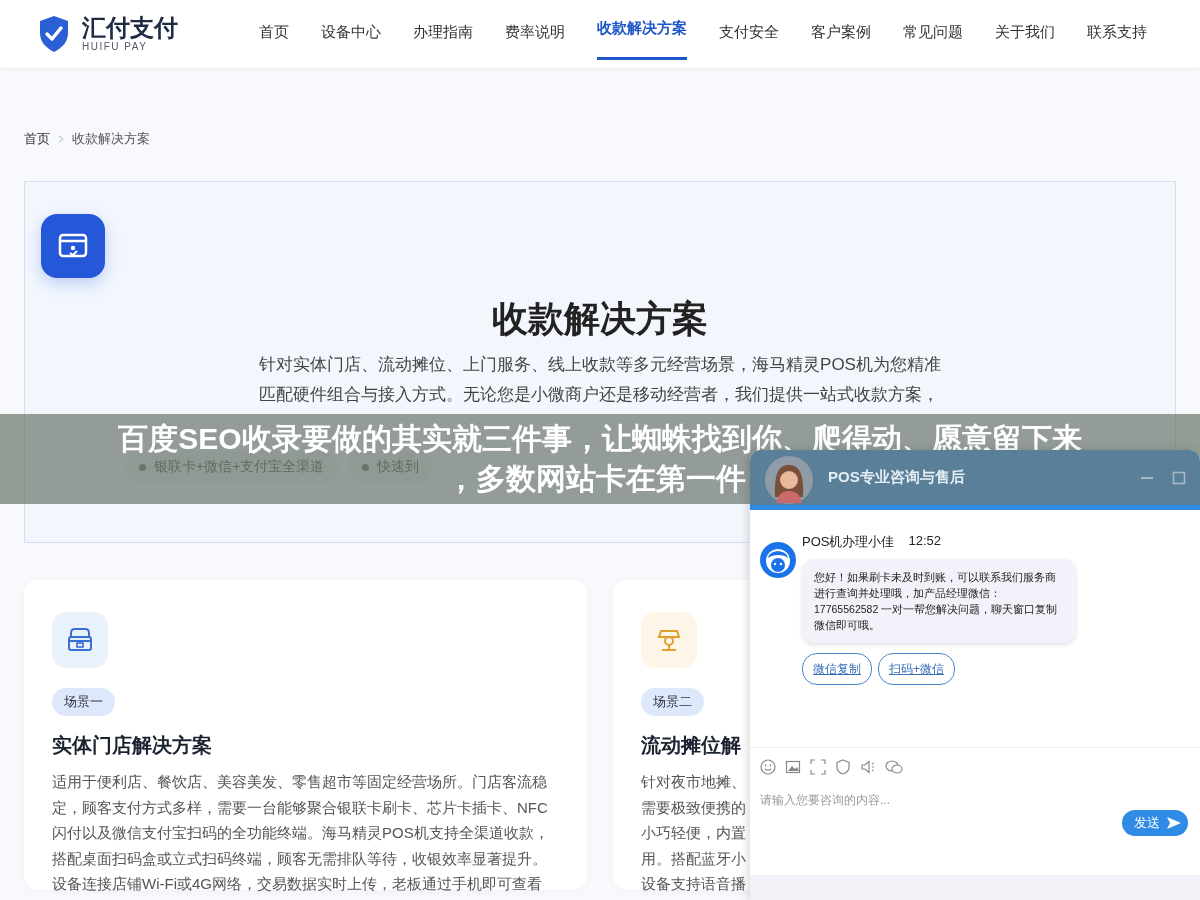 The width and height of the screenshot is (1200, 900). Describe the element at coordinates (843, 767) in the screenshot. I see `shield-icon` at that location.